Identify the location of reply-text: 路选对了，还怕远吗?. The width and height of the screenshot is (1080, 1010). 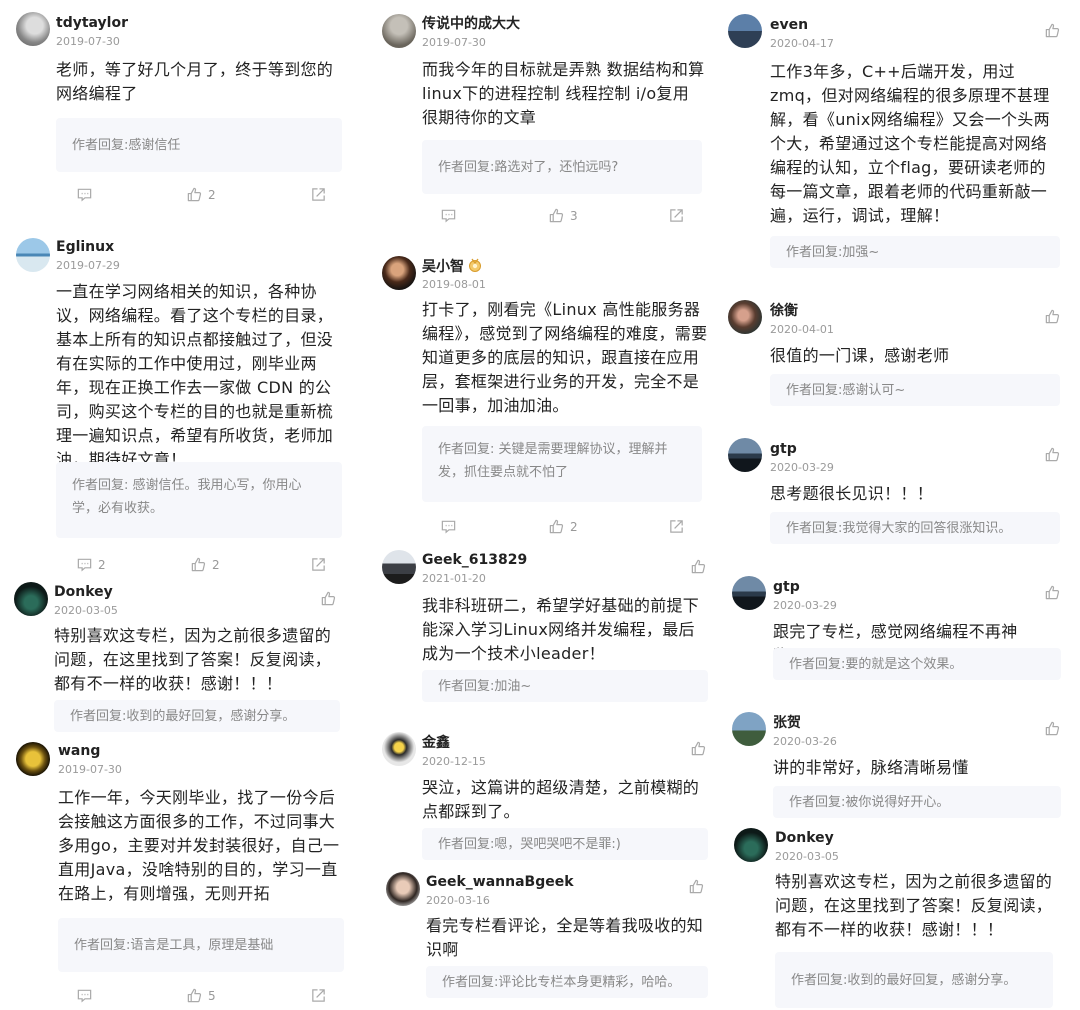
(556, 167).